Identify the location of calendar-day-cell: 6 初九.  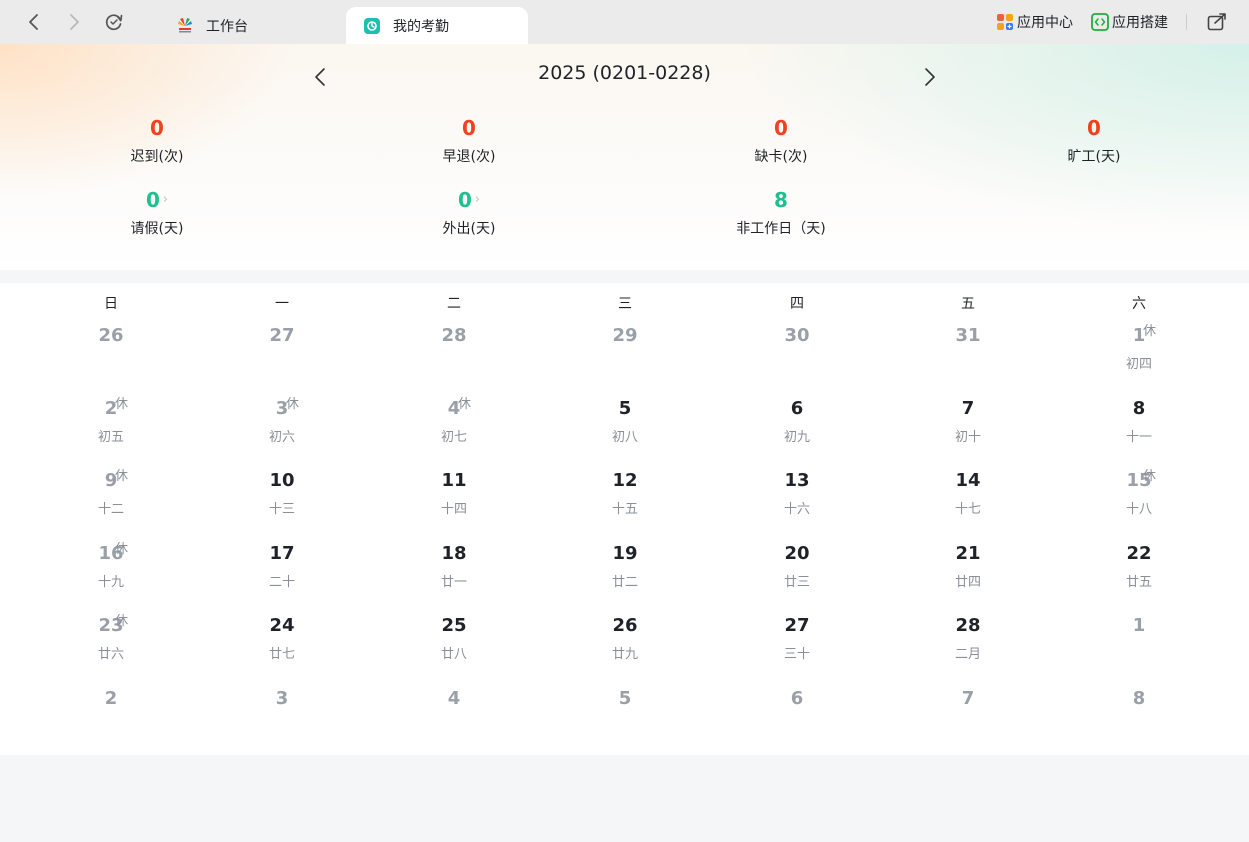
(797, 431).